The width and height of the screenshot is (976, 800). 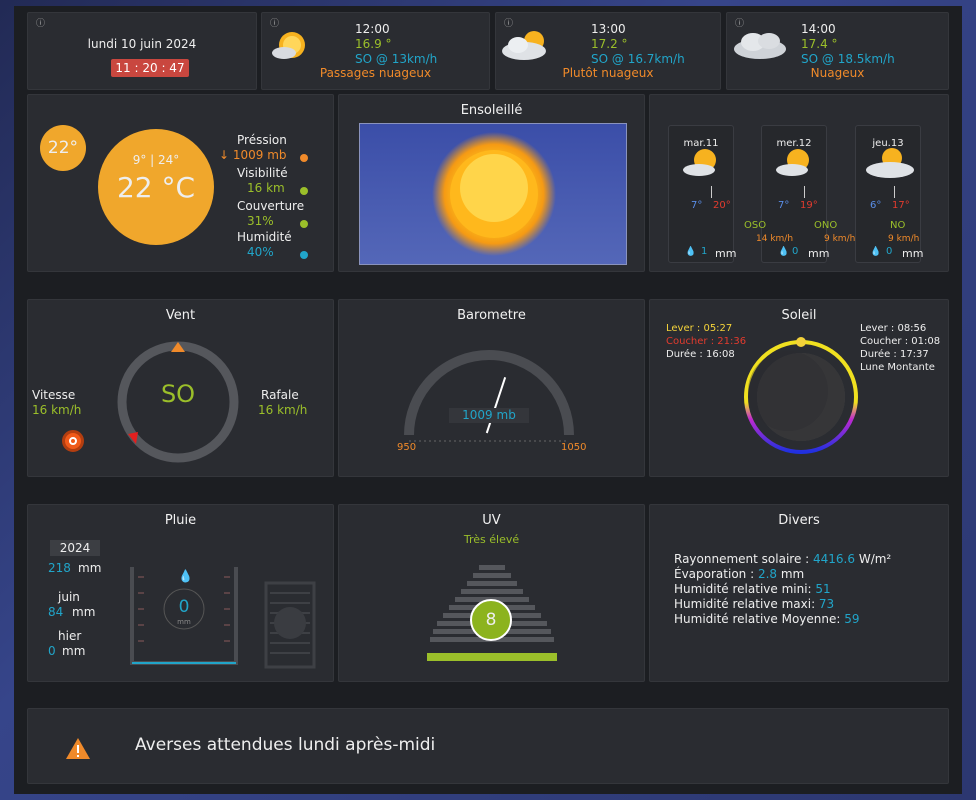 I want to click on clock: 11 : 20 : 47, so click(x=150, y=68).